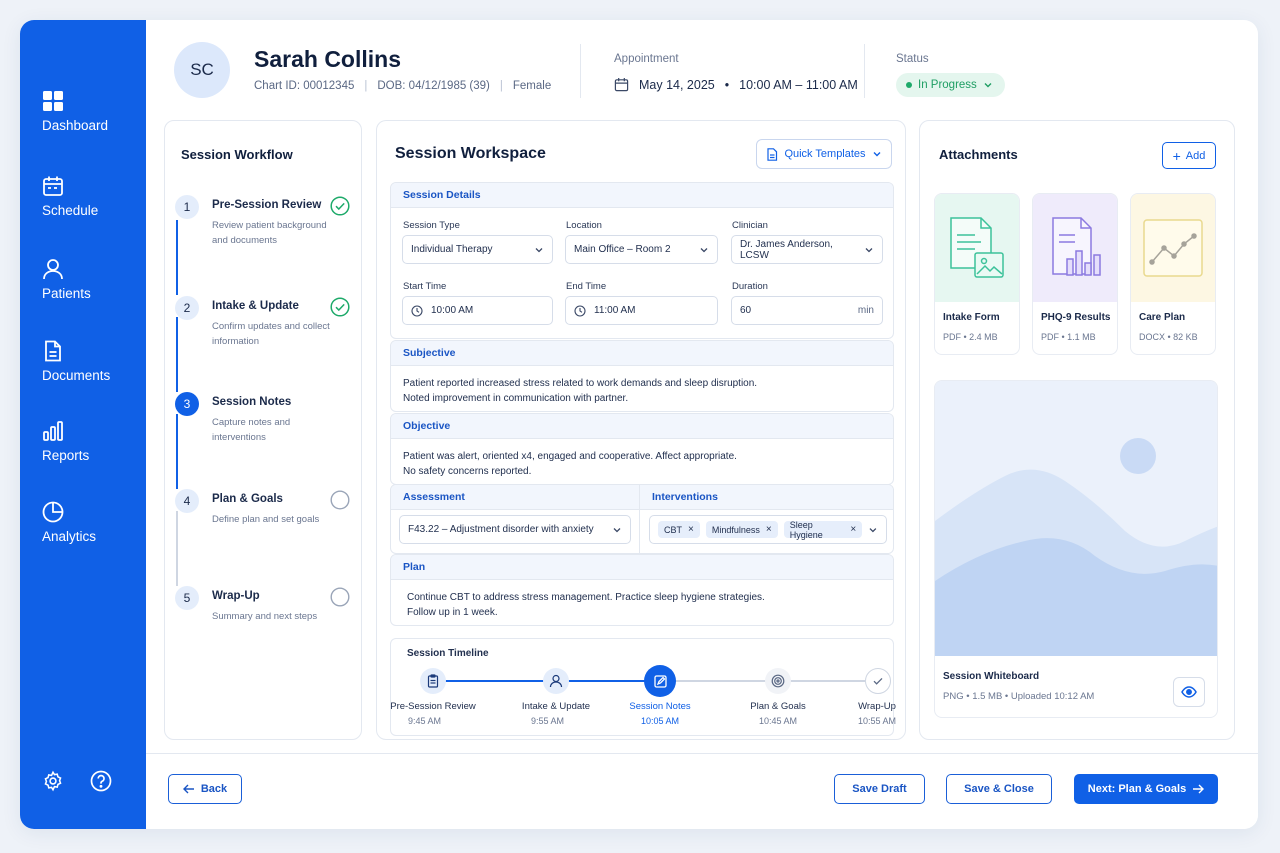 The width and height of the screenshot is (1280, 853). What do you see at coordinates (477, 249) in the screenshot?
I see `session-type-select: Individual Therapy` at bounding box center [477, 249].